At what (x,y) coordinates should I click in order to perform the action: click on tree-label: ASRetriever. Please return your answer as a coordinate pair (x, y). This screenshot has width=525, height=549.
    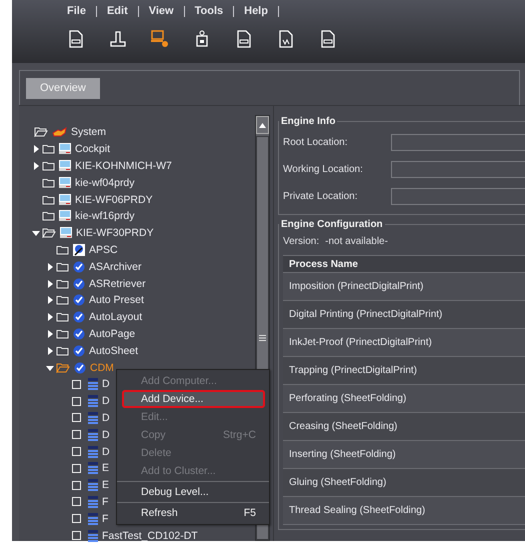
    Looking at the image, I should click on (117, 284).